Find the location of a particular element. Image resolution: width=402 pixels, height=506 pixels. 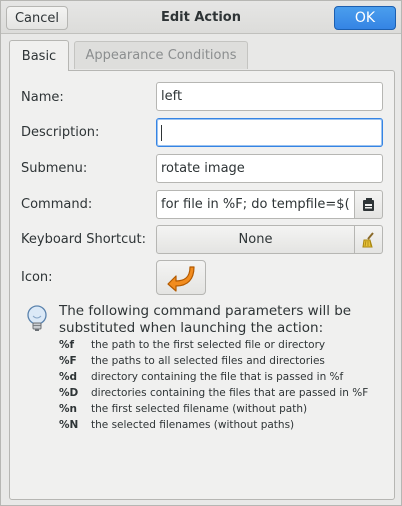

command-field: for file in %F; do tempfile=$( is located at coordinates (255, 204).